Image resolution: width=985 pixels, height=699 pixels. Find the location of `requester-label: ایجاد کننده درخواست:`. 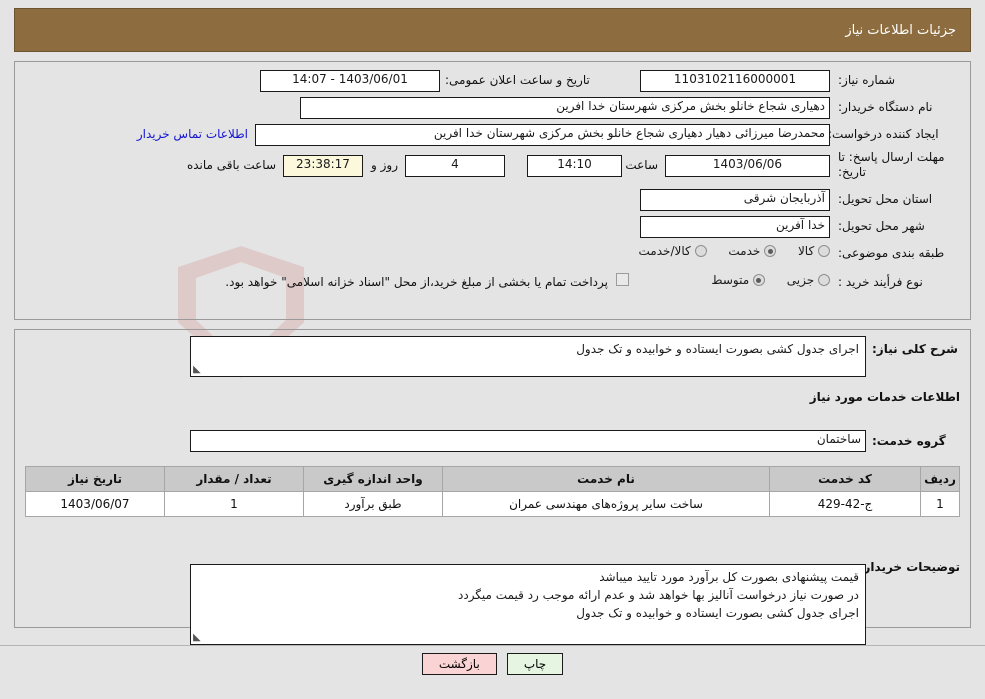

requester-label: ایجاد کننده درخواست: is located at coordinates (883, 134).